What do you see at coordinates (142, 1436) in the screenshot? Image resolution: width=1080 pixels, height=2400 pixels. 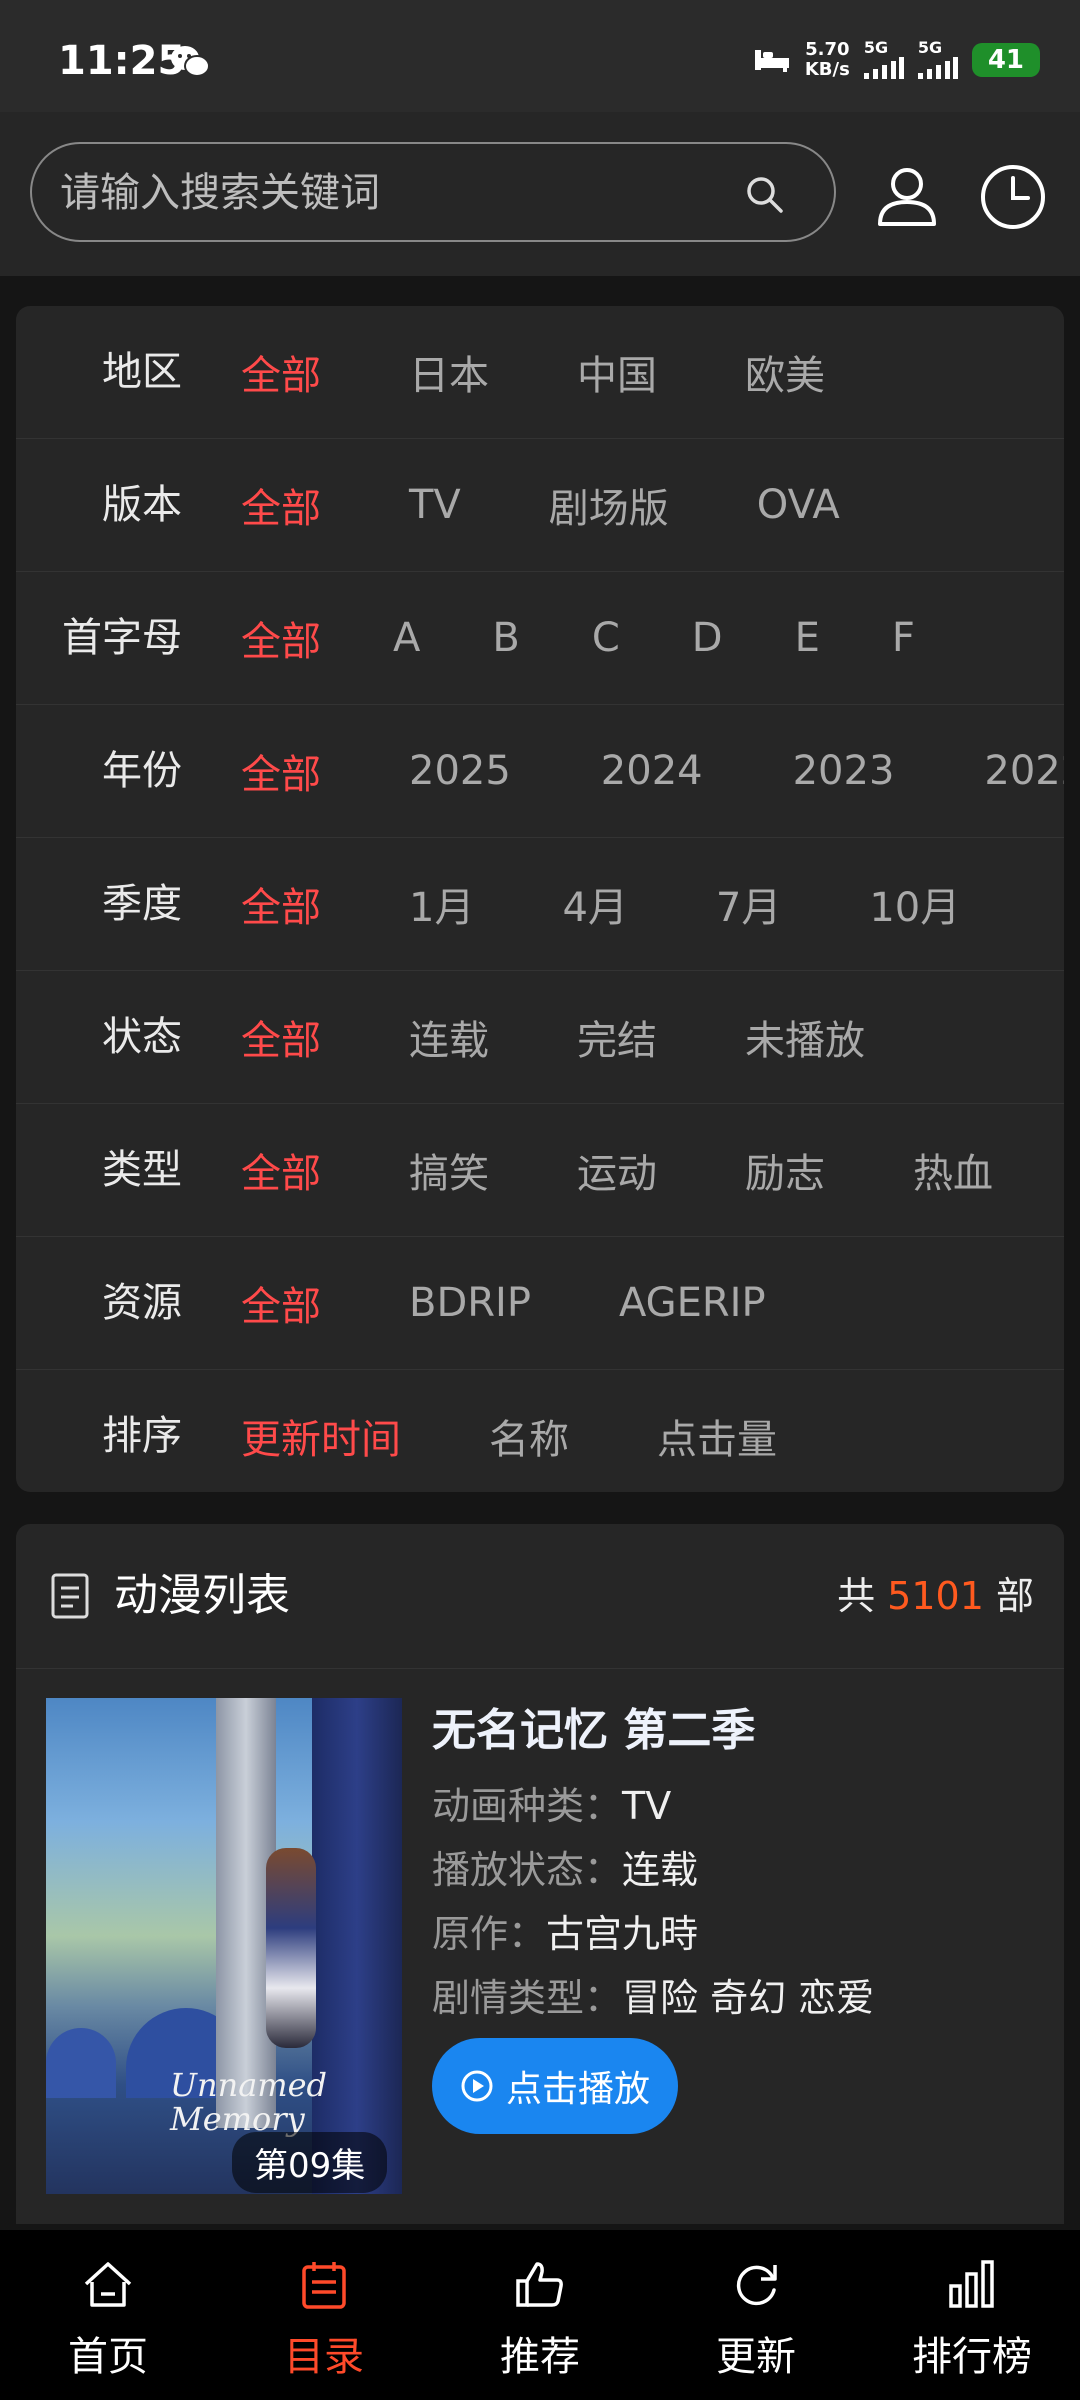 I see `filter-label: 排序` at bounding box center [142, 1436].